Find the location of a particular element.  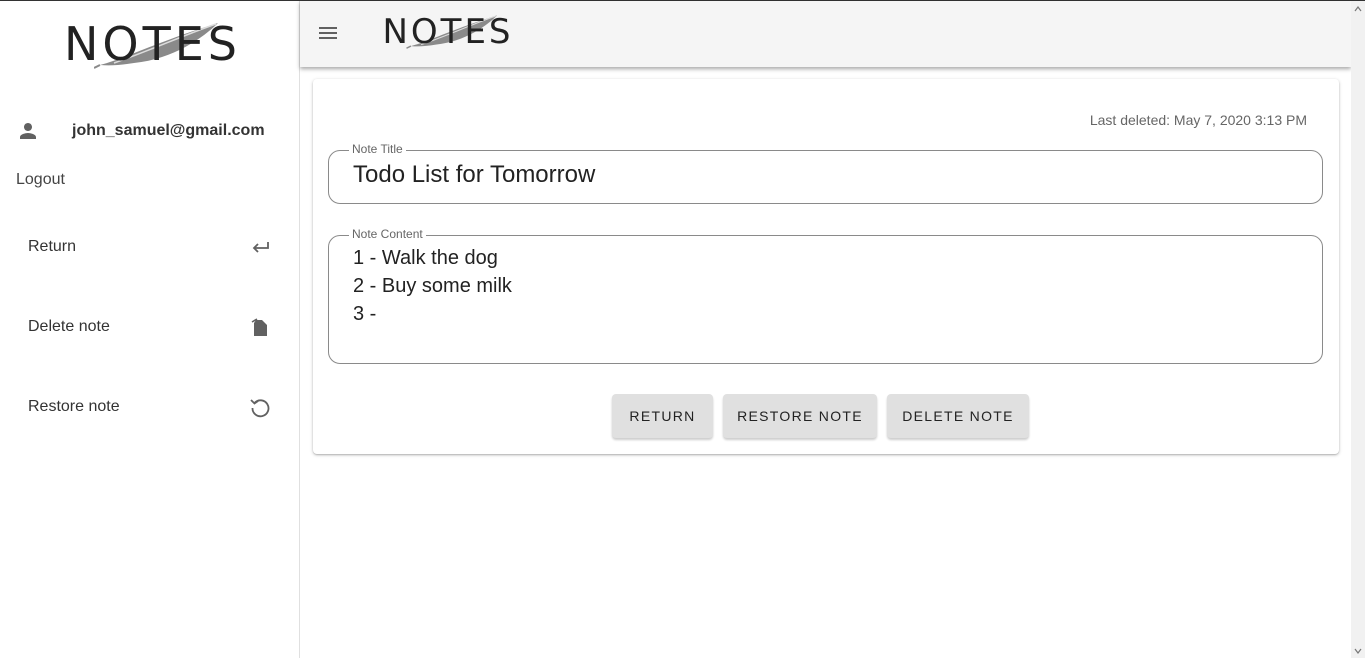

content-line: 1 - Walk the dog is located at coordinates (425, 258).